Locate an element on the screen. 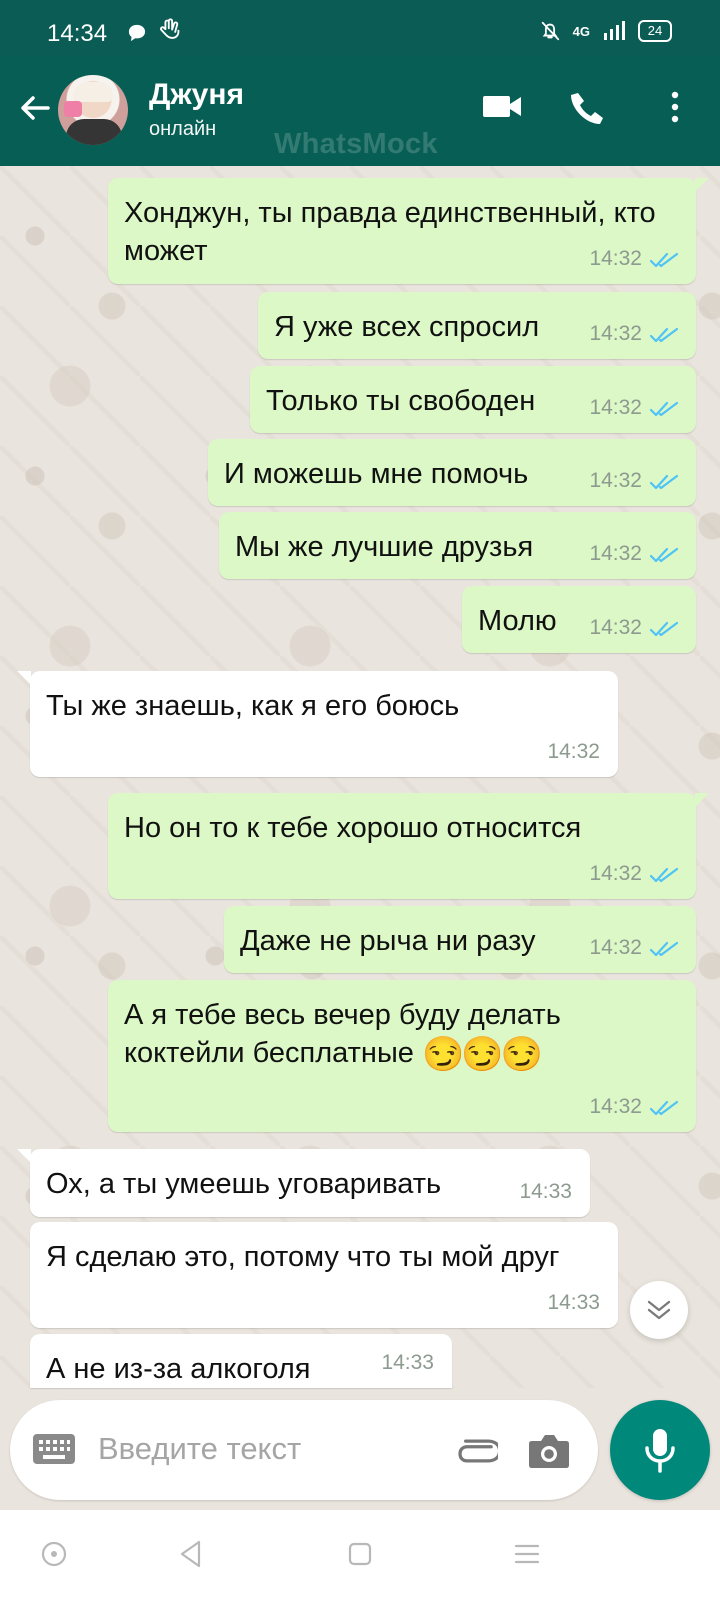 The image size is (720, 1600). battery-level: 24 is located at coordinates (655, 31).